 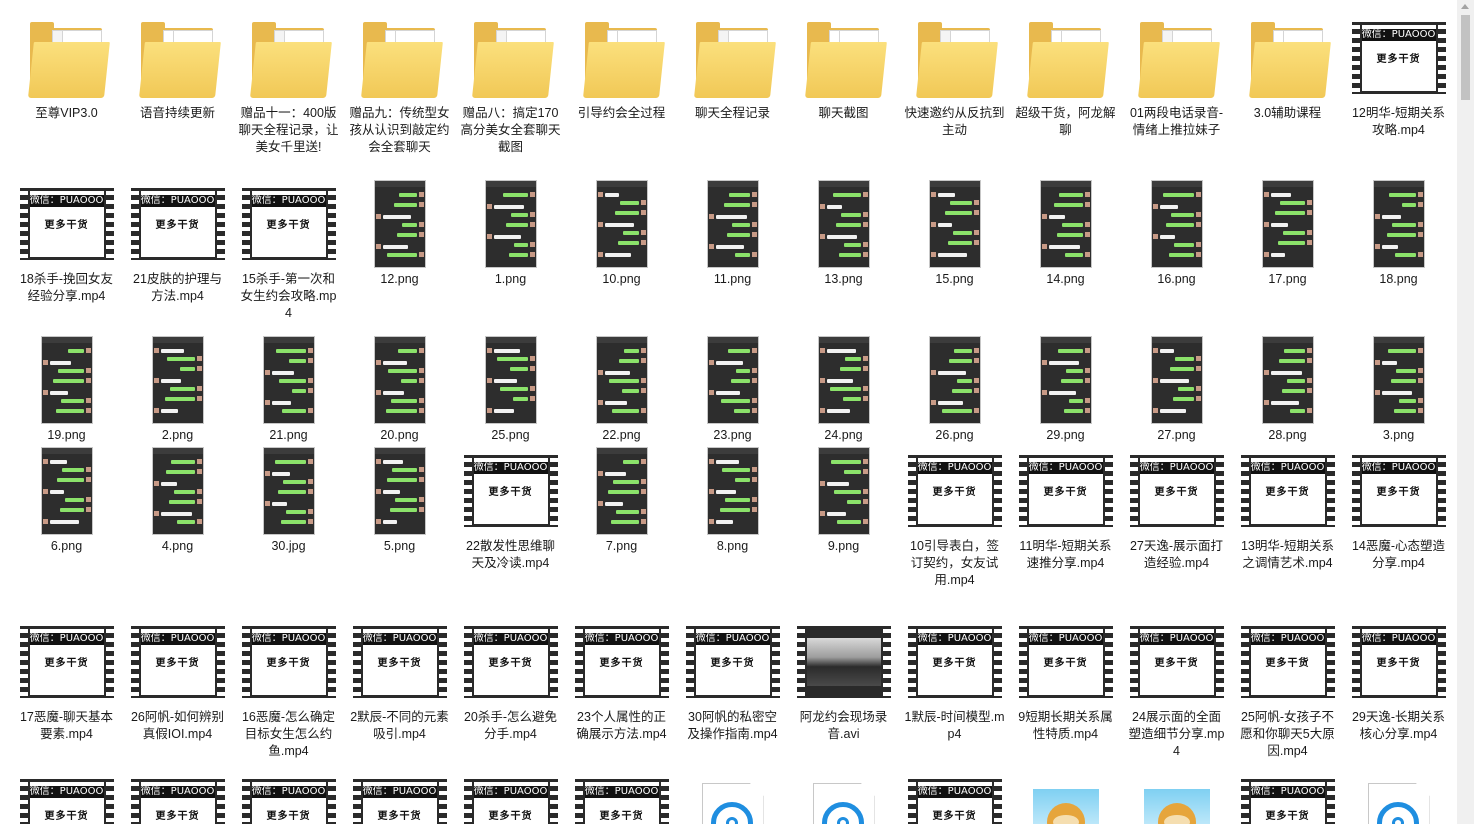 What do you see at coordinates (1176, 384) in the screenshot?
I see `file-item: 27.png` at bounding box center [1176, 384].